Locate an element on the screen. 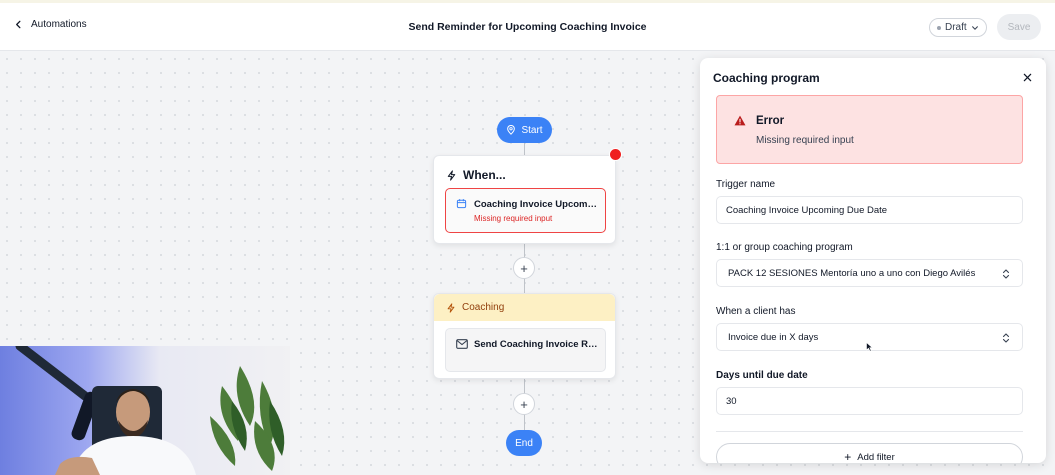 The width and height of the screenshot is (1055, 475). map-pin-icon is located at coordinates (511, 130).